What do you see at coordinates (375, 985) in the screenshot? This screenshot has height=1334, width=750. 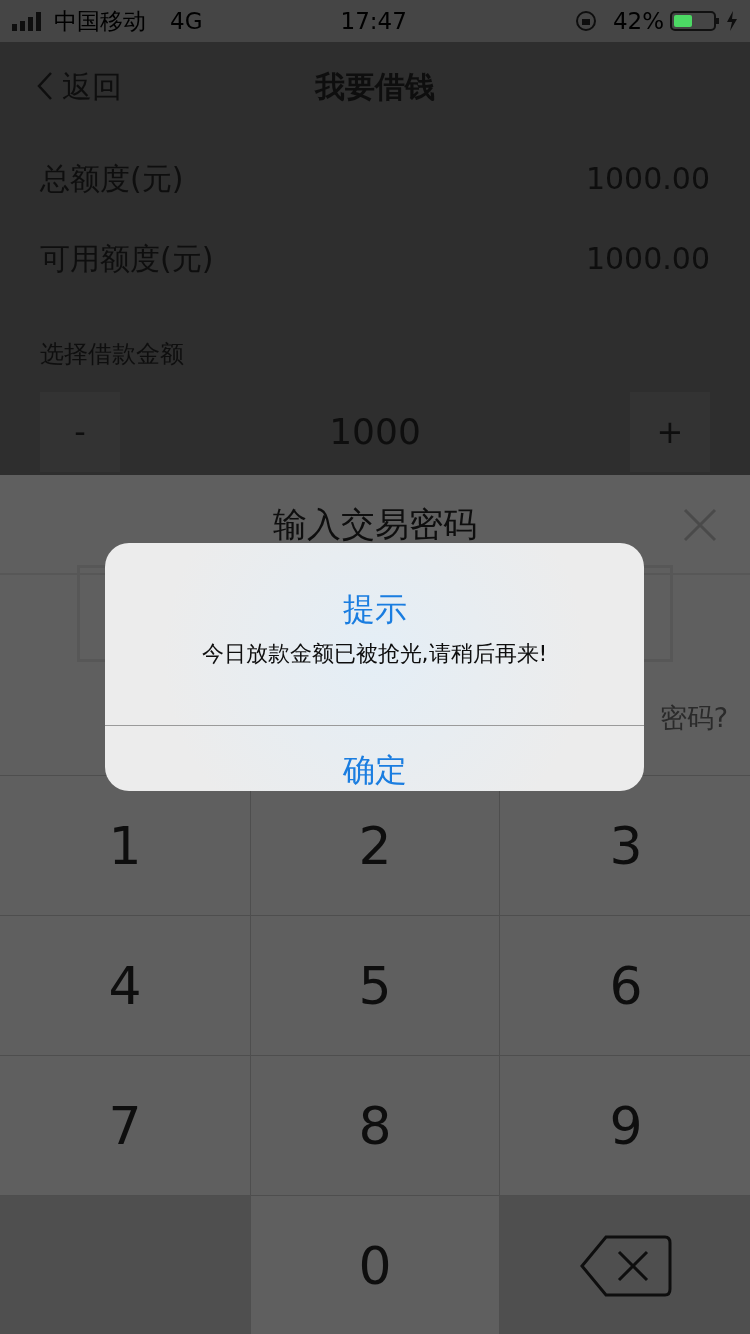 I see `keypad-key: 5` at bounding box center [375, 985].